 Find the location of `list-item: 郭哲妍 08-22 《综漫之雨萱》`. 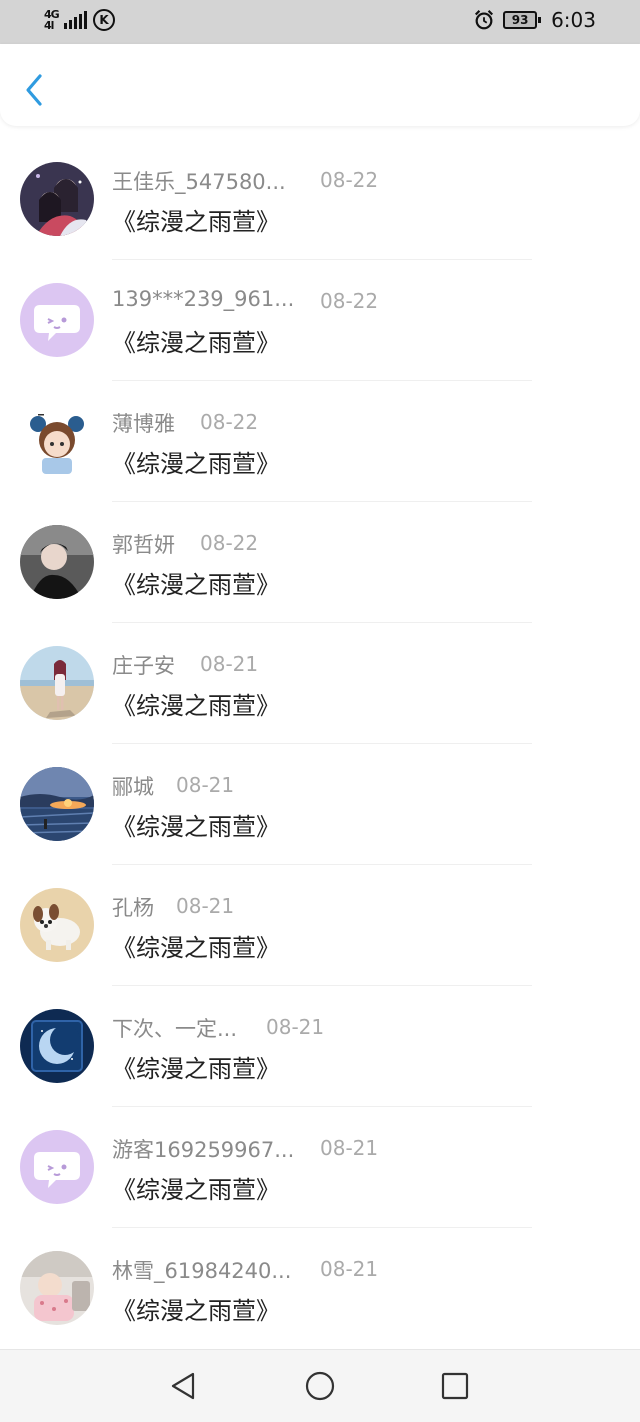

list-item: 郭哲妍 08-22 《综漫之雨萱》 is located at coordinates (320, 563).